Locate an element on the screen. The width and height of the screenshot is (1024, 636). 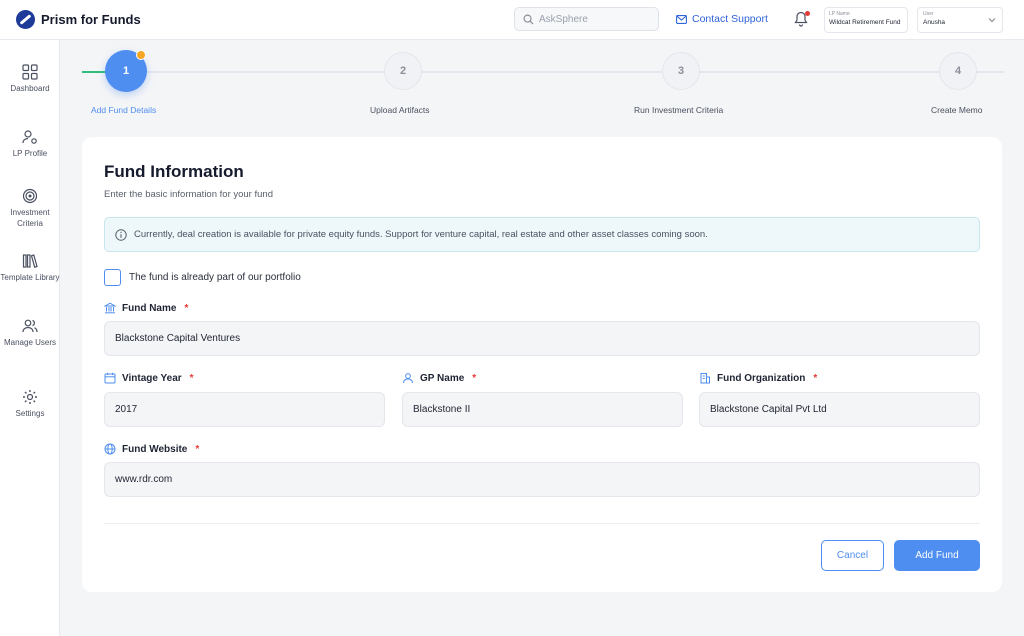
step-3-circle: 3 is located at coordinates (681, 71).